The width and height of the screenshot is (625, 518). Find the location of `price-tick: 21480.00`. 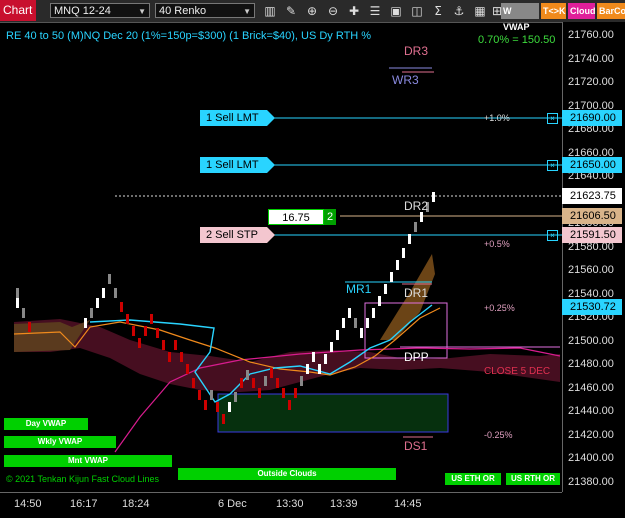

price-tick: 21480.00 is located at coordinates (591, 364).